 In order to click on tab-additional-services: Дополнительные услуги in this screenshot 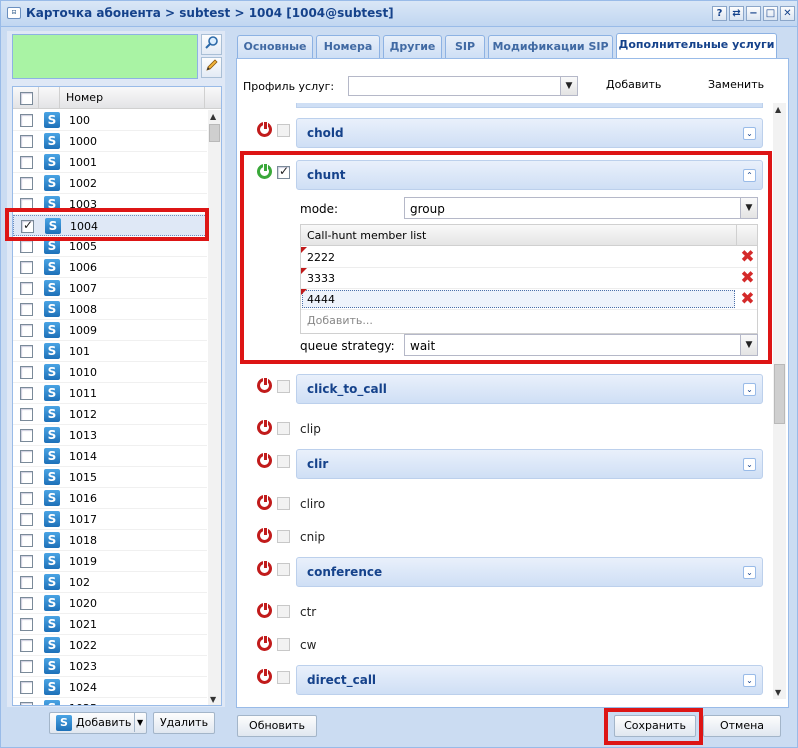, I will do `click(696, 46)`.